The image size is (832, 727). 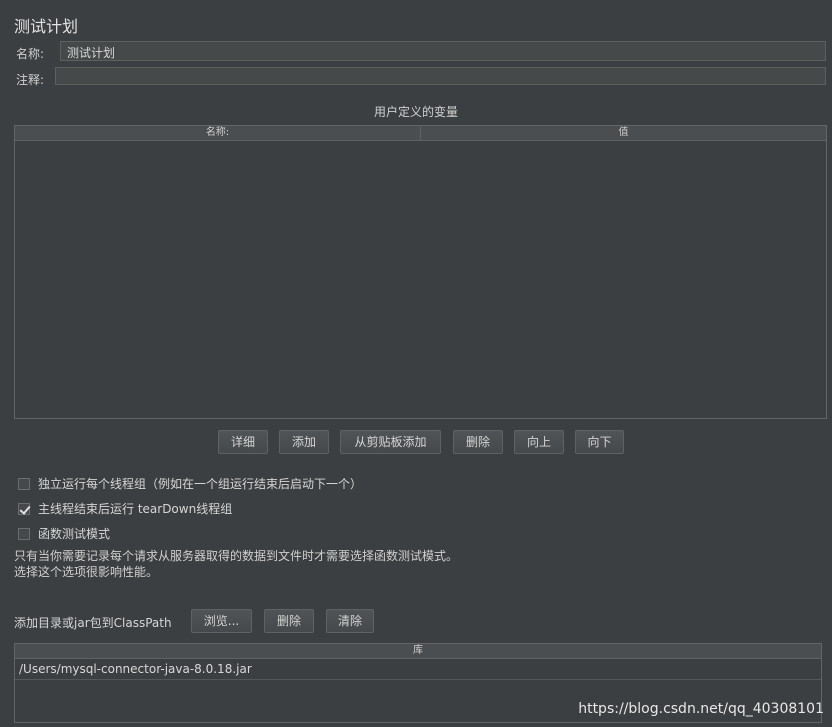 I want to click on name-row: 名称: 测试计划, so click(x=419, y=52).